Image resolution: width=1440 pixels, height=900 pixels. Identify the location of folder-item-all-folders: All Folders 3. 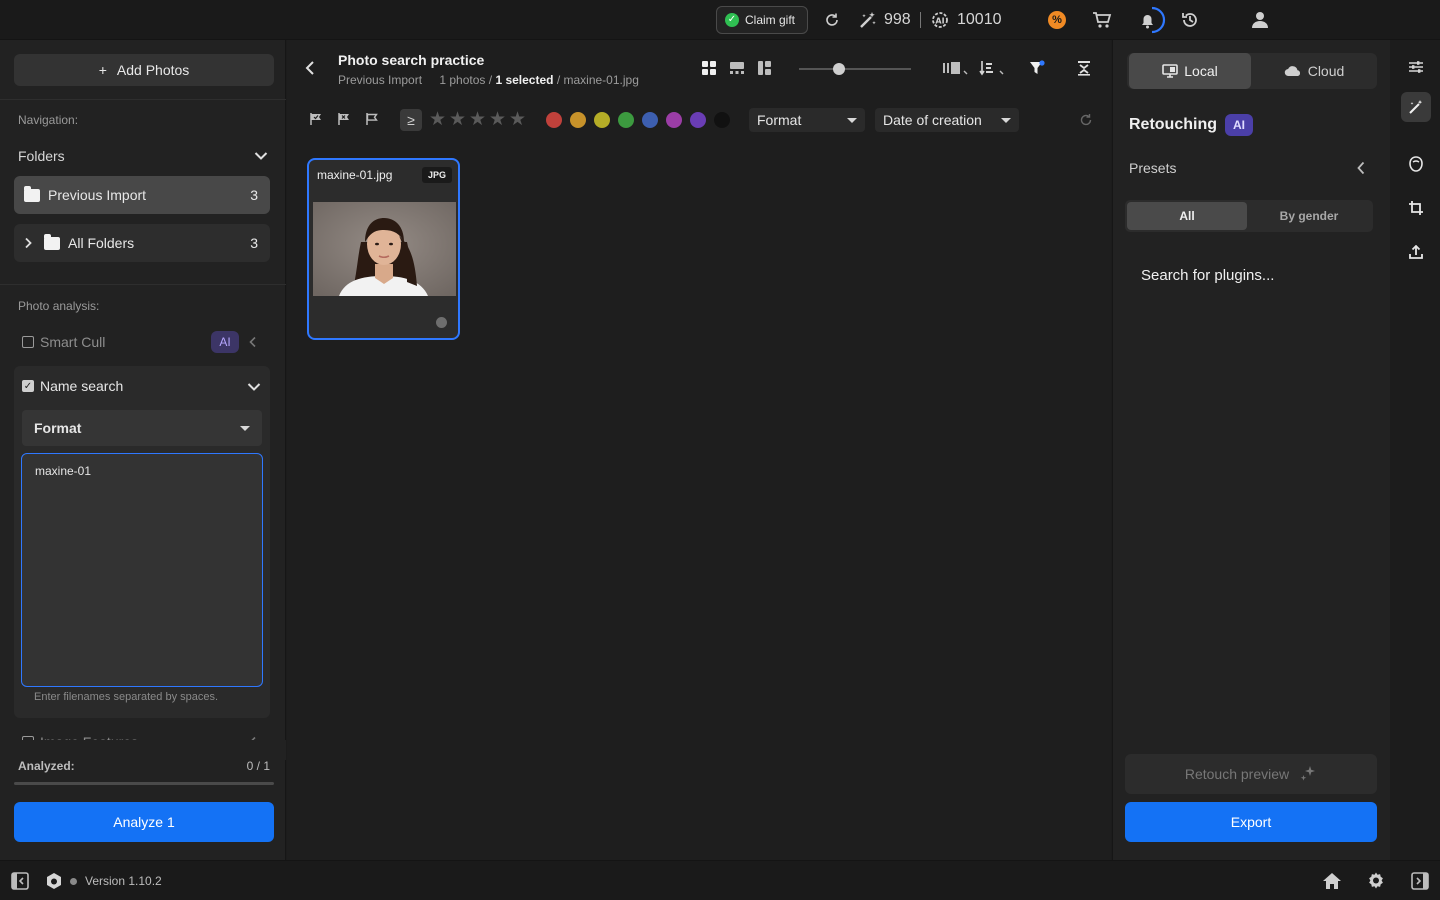
(142, 243).